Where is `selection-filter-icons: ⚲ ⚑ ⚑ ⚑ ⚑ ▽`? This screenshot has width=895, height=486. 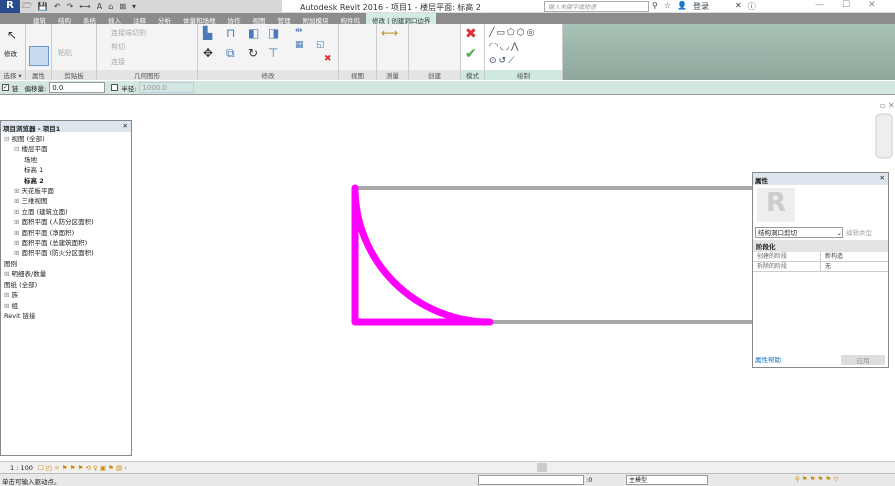 selection-filter-icons: ⚲ ⚑ ⚑ ⚑ ⚑ ▽ is located at coordinates (816, 479).